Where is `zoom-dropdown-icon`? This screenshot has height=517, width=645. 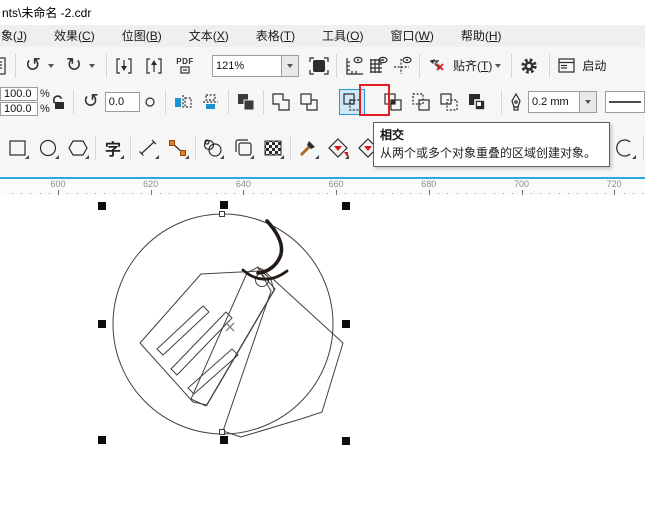
zoom-dropdown-icon is located at coordinates (290, 65).